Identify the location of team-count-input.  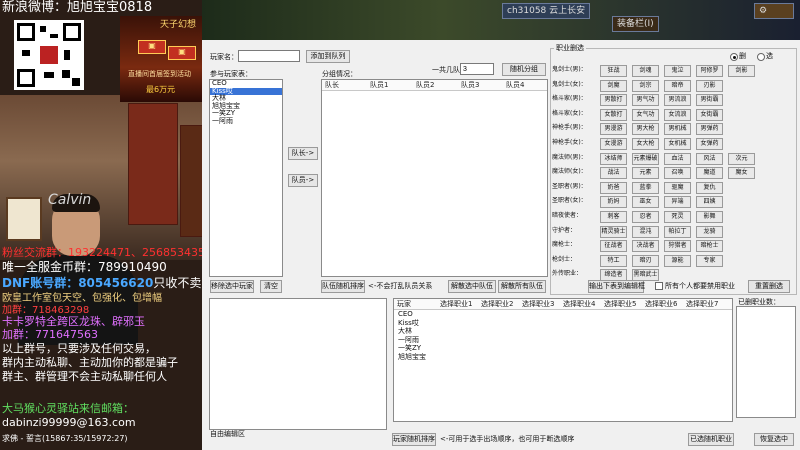
(477, 69).